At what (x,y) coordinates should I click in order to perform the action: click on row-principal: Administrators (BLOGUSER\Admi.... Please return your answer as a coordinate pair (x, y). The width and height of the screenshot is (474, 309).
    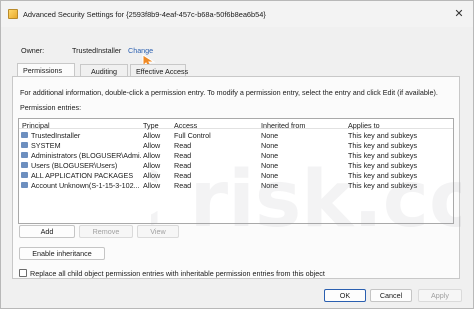
    Looking at the image, I should click on (86, 155).